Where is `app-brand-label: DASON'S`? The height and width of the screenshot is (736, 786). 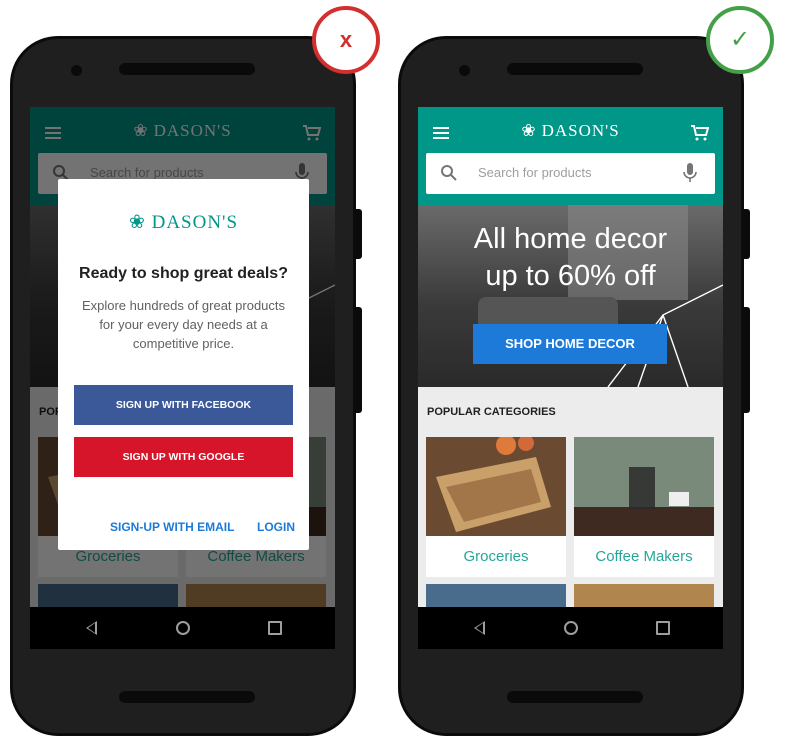
app-brand-label: DASON'S is located at coordinates (580, 130).